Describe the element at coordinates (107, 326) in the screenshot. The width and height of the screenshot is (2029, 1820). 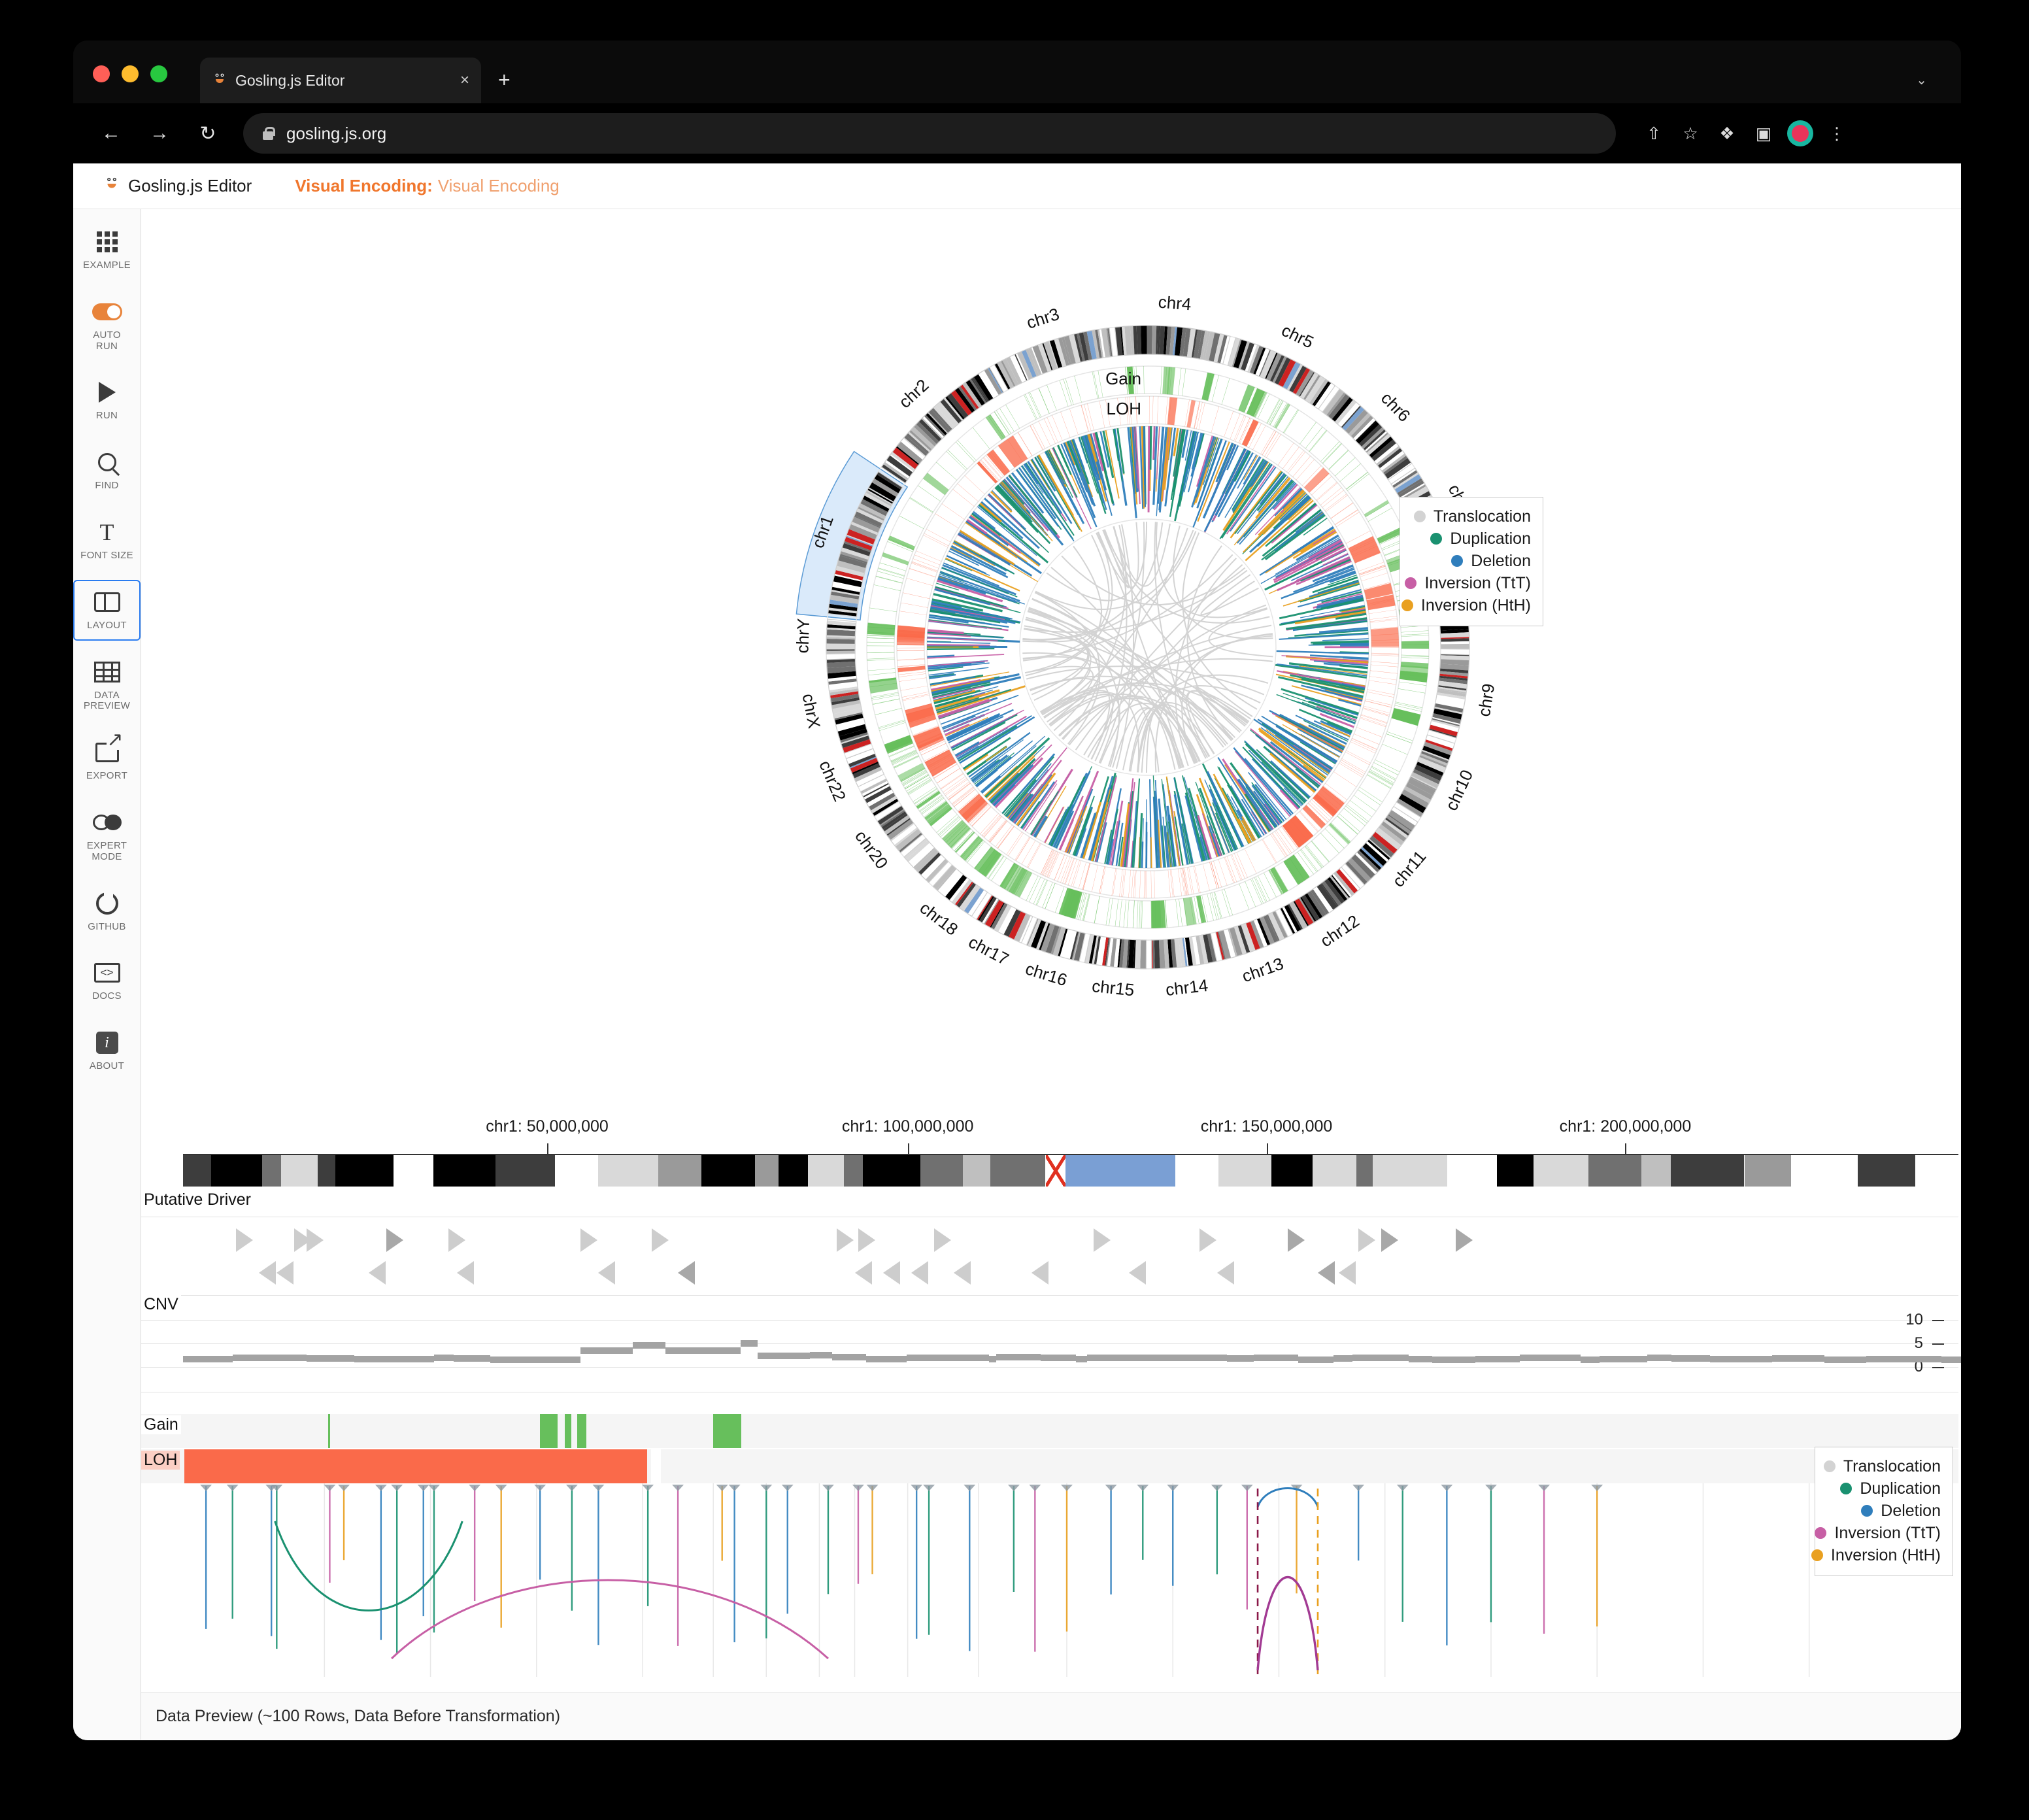
I see `sidebar-item-auto-run: AUTO RUN` at that location.